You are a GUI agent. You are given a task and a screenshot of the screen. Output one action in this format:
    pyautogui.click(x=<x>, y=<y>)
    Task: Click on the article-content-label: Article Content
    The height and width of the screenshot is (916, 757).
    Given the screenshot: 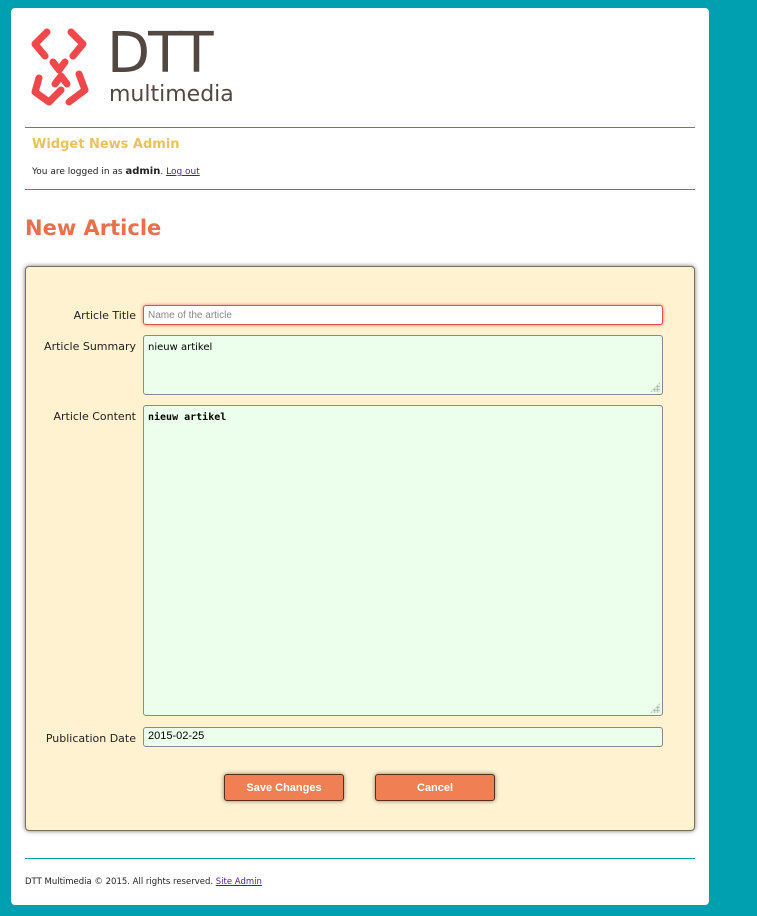 What is the action you would take?
    pyautogui.click(x=94, y=416)
    